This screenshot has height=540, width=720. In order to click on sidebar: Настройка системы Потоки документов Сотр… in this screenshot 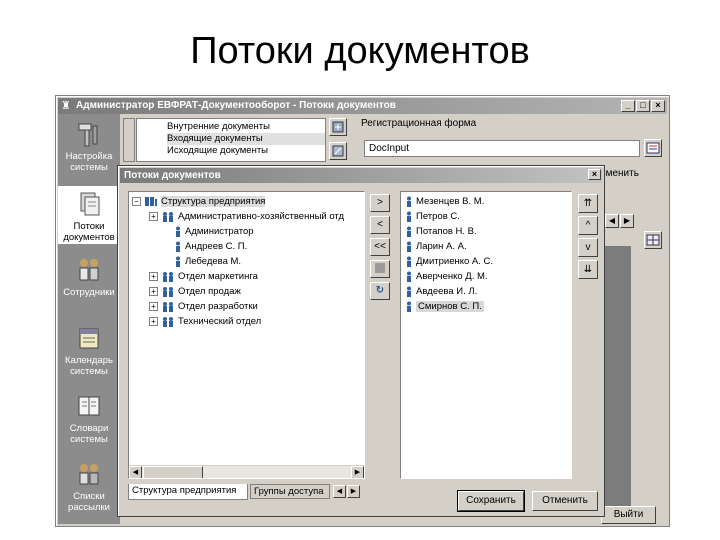, I will do `click(89, 319)`.